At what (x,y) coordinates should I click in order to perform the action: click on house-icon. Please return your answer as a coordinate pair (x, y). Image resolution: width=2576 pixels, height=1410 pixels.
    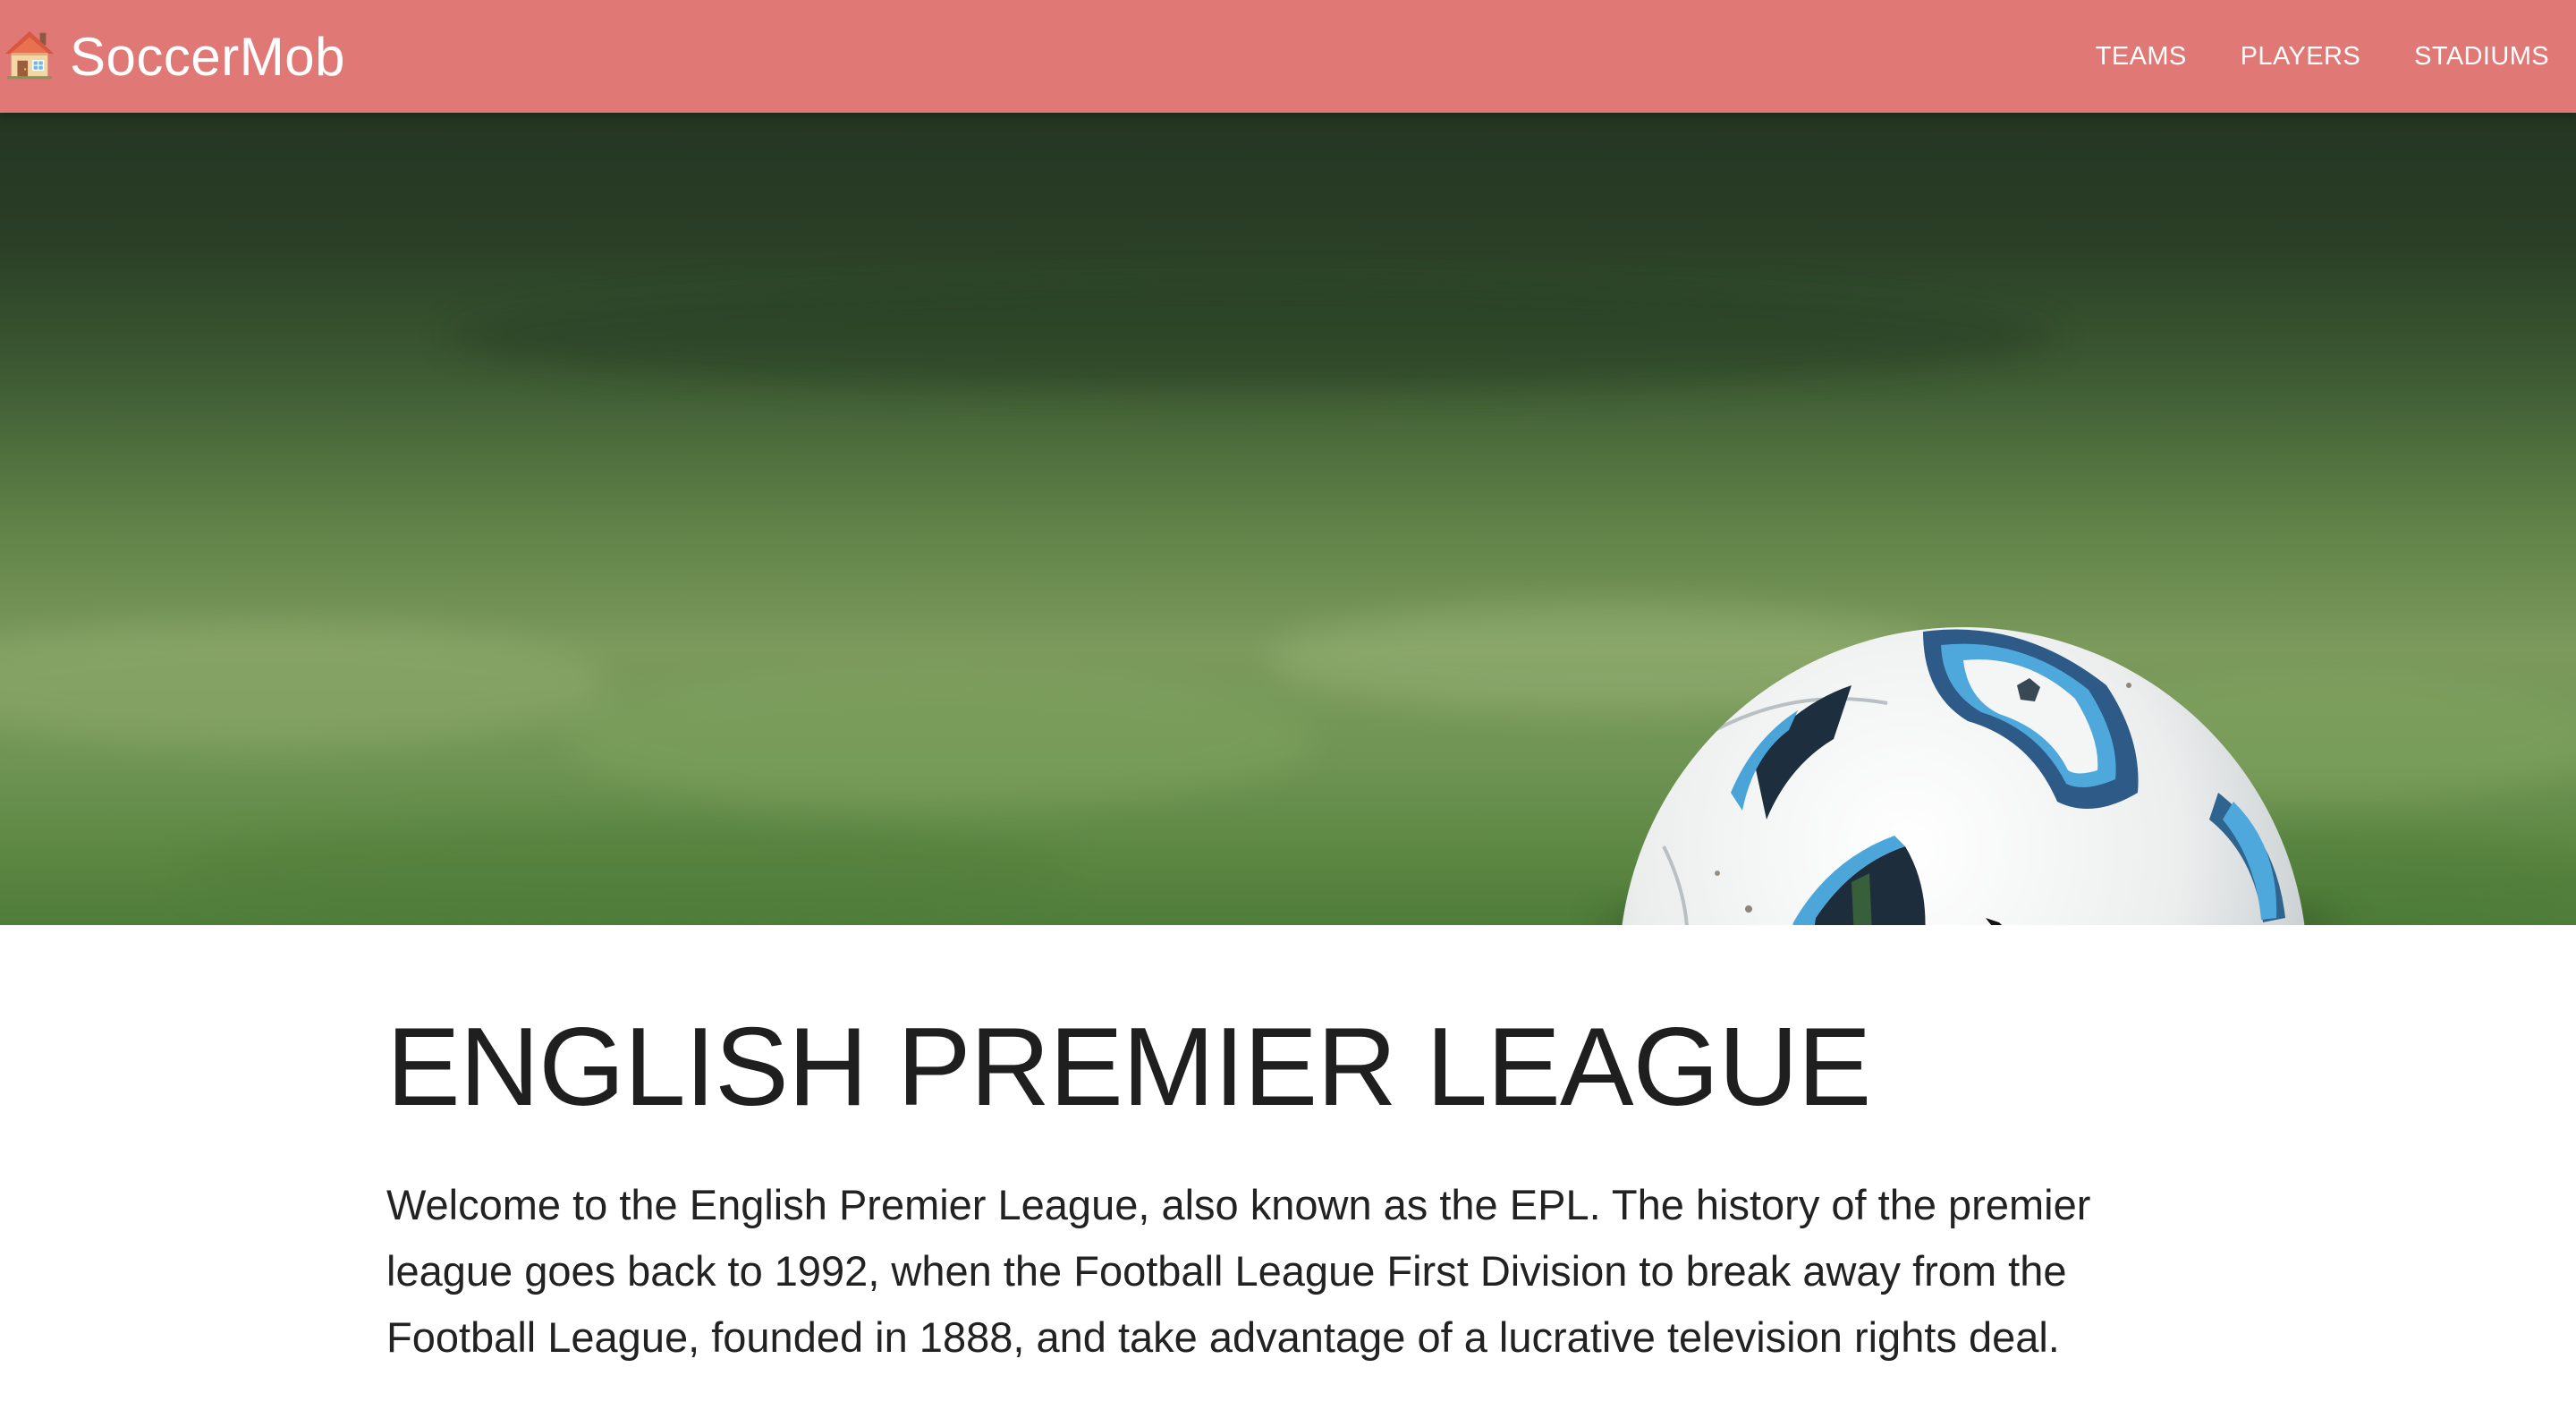
    Looking at the image, I should click on (29, 55).